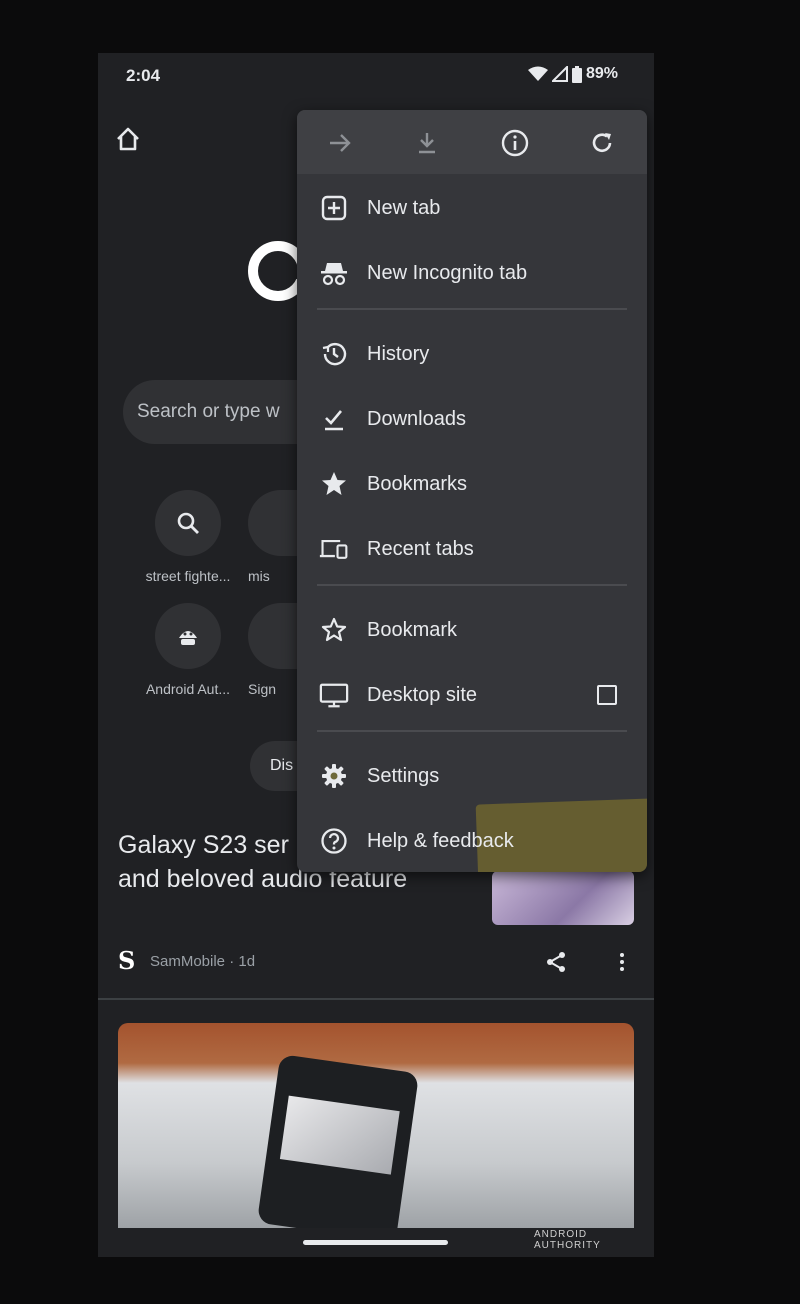 This screenshot has width=800, height=1304. What do you see at coordinates (472, 354) in the screenshot?
I see `menu-item-history: History` at bounding box center [472, 354].